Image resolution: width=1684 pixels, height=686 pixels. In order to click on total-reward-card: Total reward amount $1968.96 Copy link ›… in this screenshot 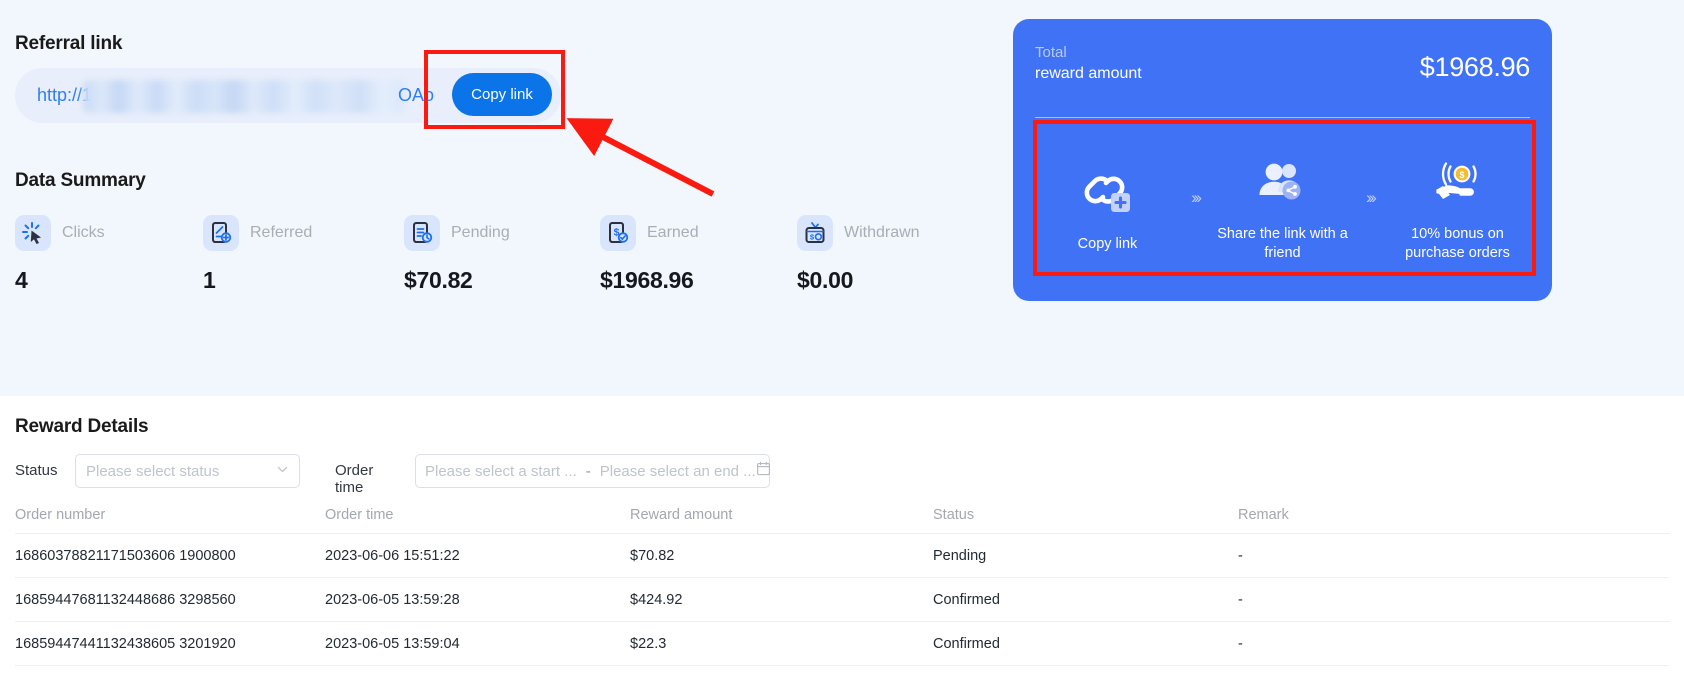, I will do `click(1282, 160)`.